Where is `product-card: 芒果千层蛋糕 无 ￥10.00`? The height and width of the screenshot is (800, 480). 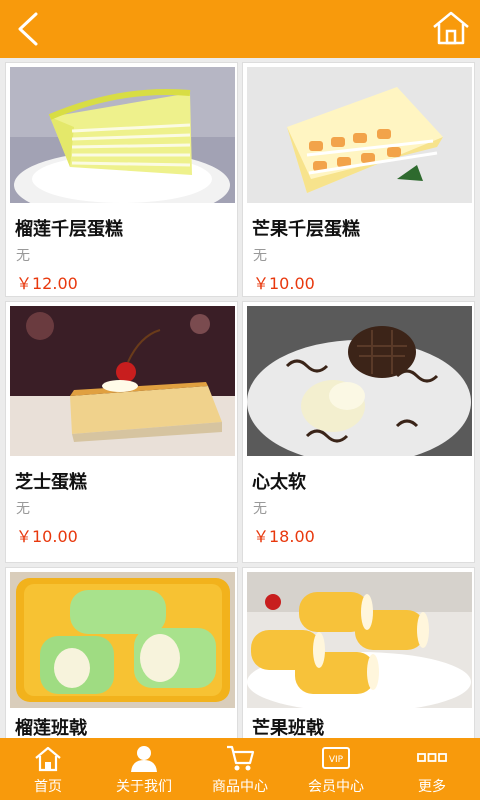
product-card: 芒果千层蛋糕 无 ￥10.00 is located at coordinates (358, 179).